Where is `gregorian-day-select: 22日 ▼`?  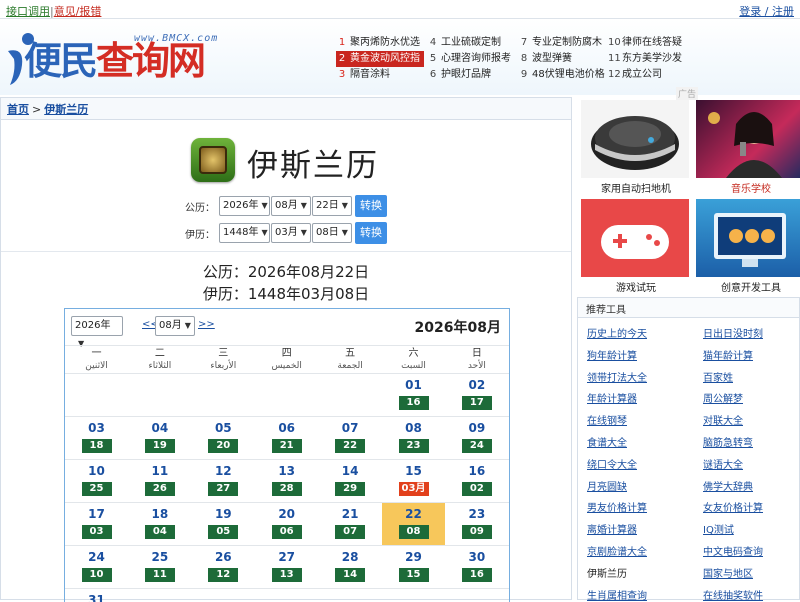
gregorian-day-select: 22日 ▼ is located at coordinates (332, 206).